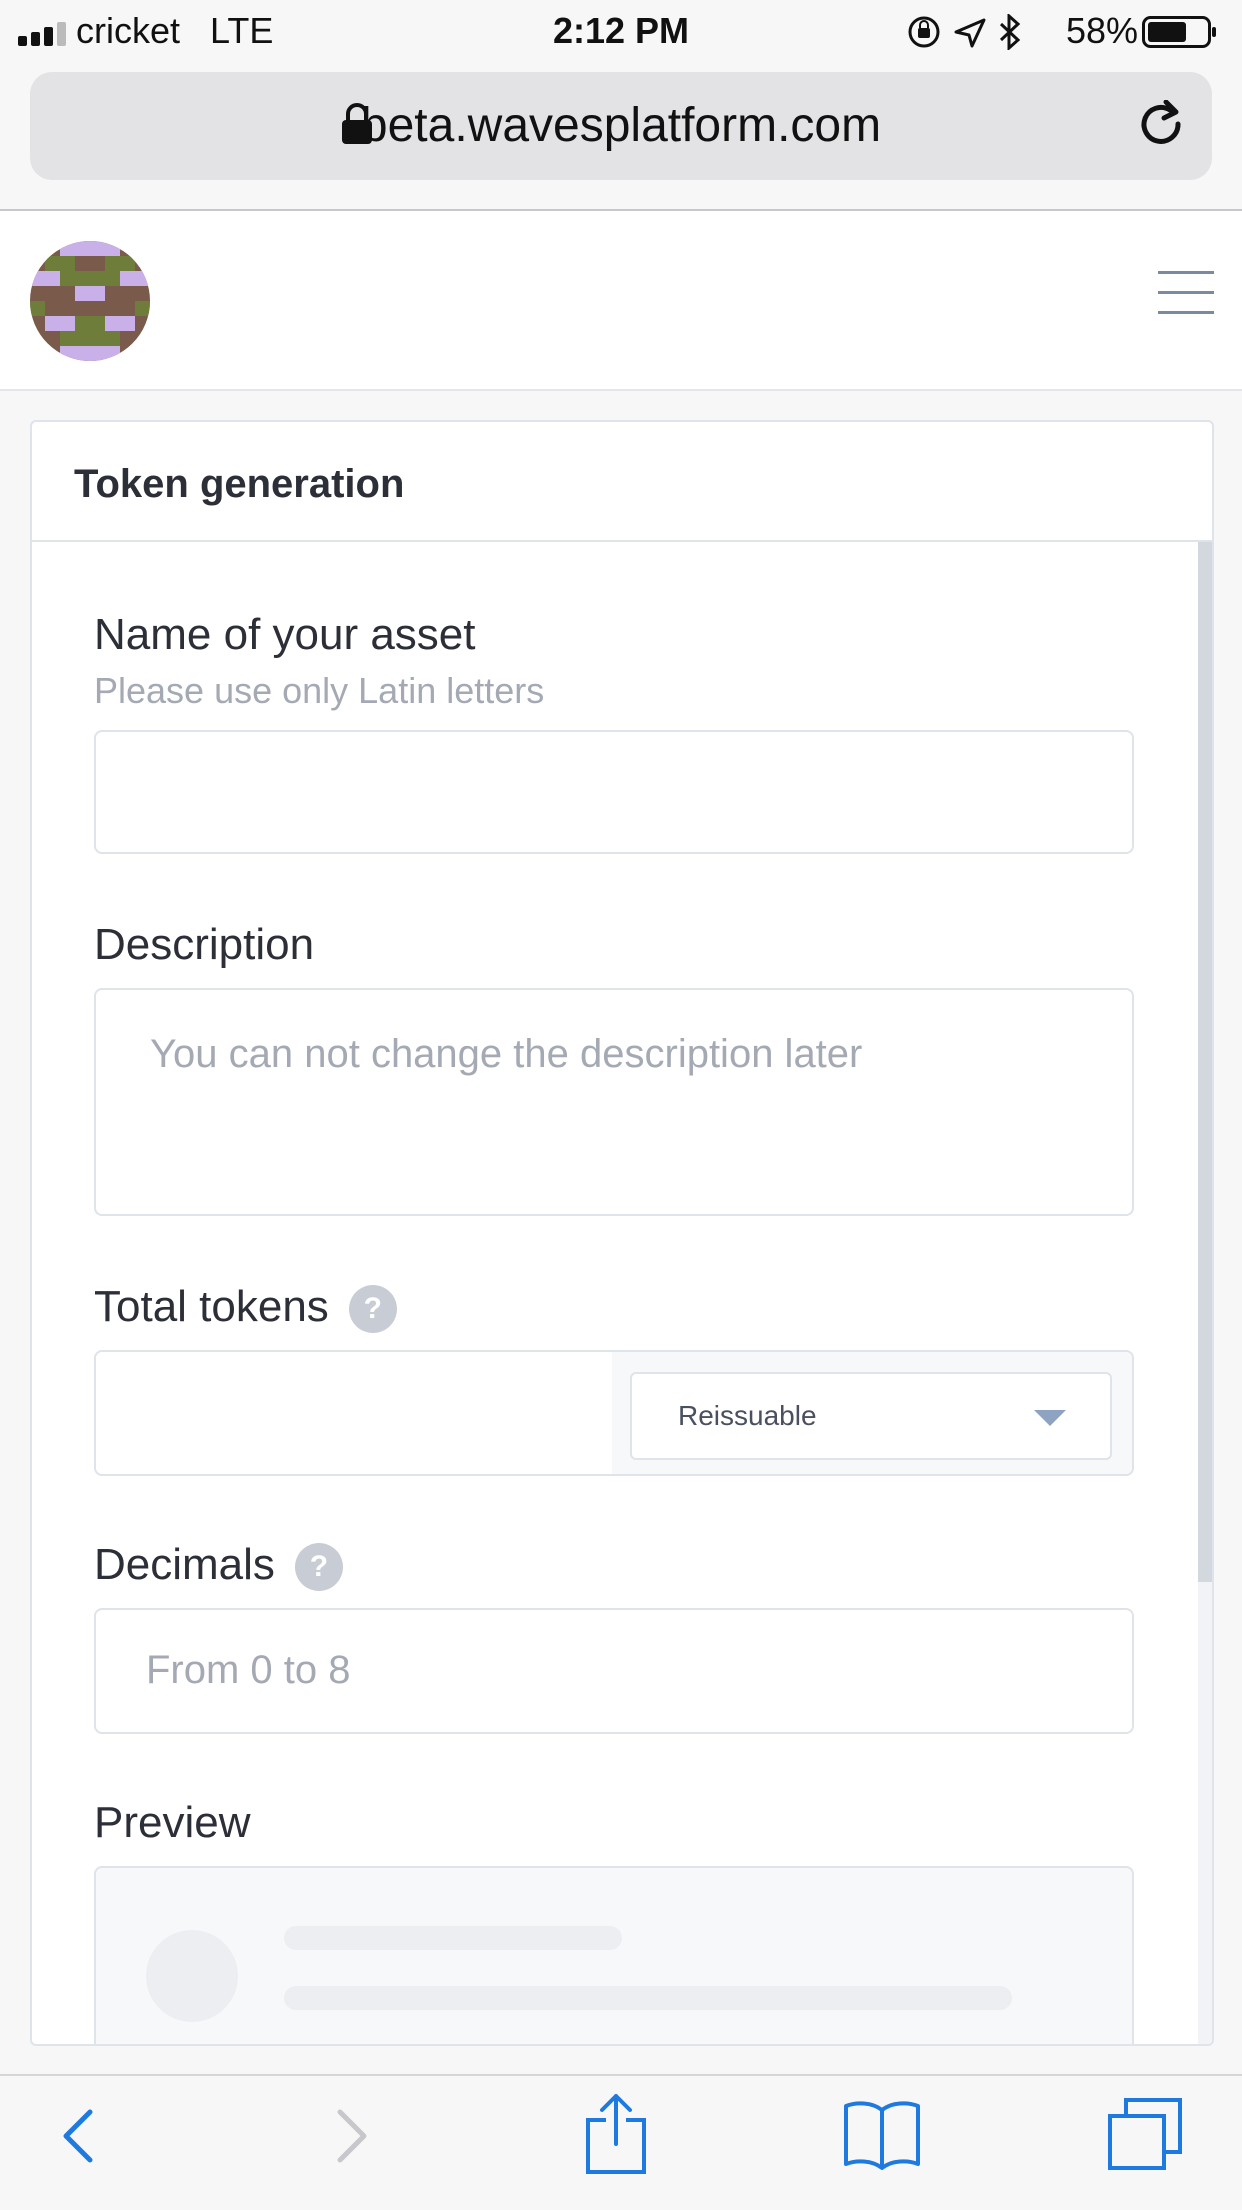 The width and height of the screenshot is (1242, 2210). What do you see at coordinates (184, 1564) in the screenshot?
I see `decimals-label: Decimals` at bounding box center [184, 1564].